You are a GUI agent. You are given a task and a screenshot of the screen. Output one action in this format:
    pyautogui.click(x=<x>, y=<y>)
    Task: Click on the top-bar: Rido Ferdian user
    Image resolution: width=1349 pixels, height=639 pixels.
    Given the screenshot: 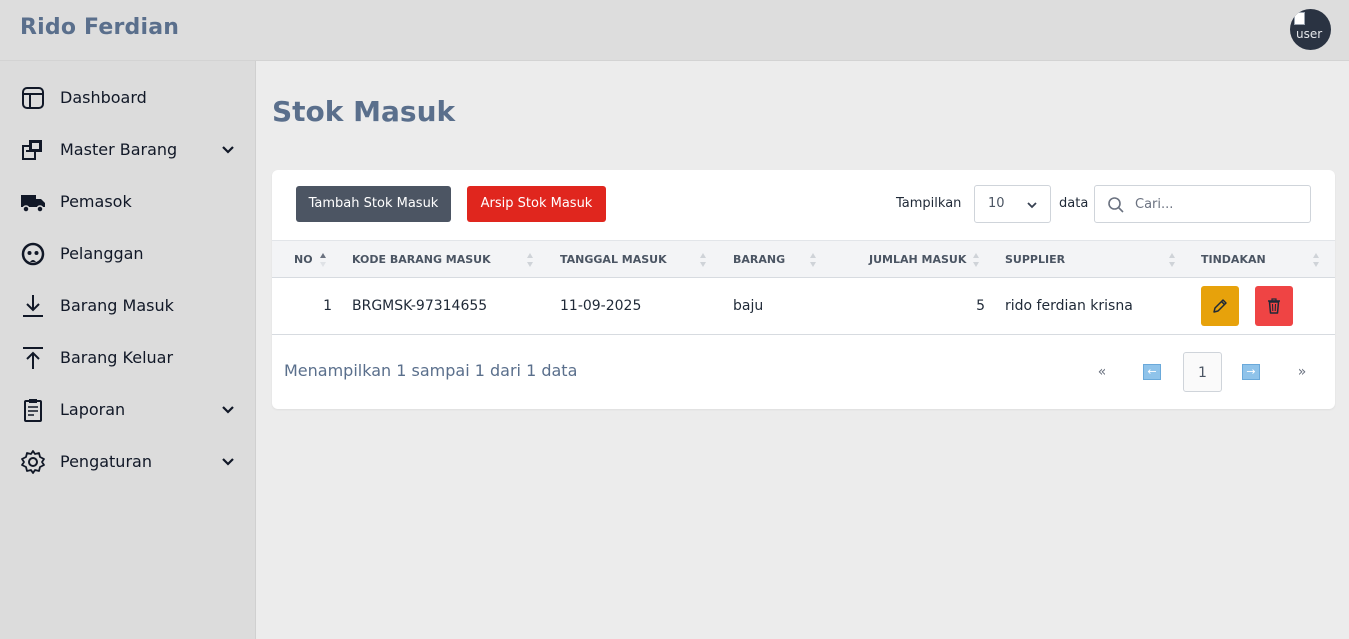 What is the action you would take?
    pyautogui.click(x=674, y=30)
    